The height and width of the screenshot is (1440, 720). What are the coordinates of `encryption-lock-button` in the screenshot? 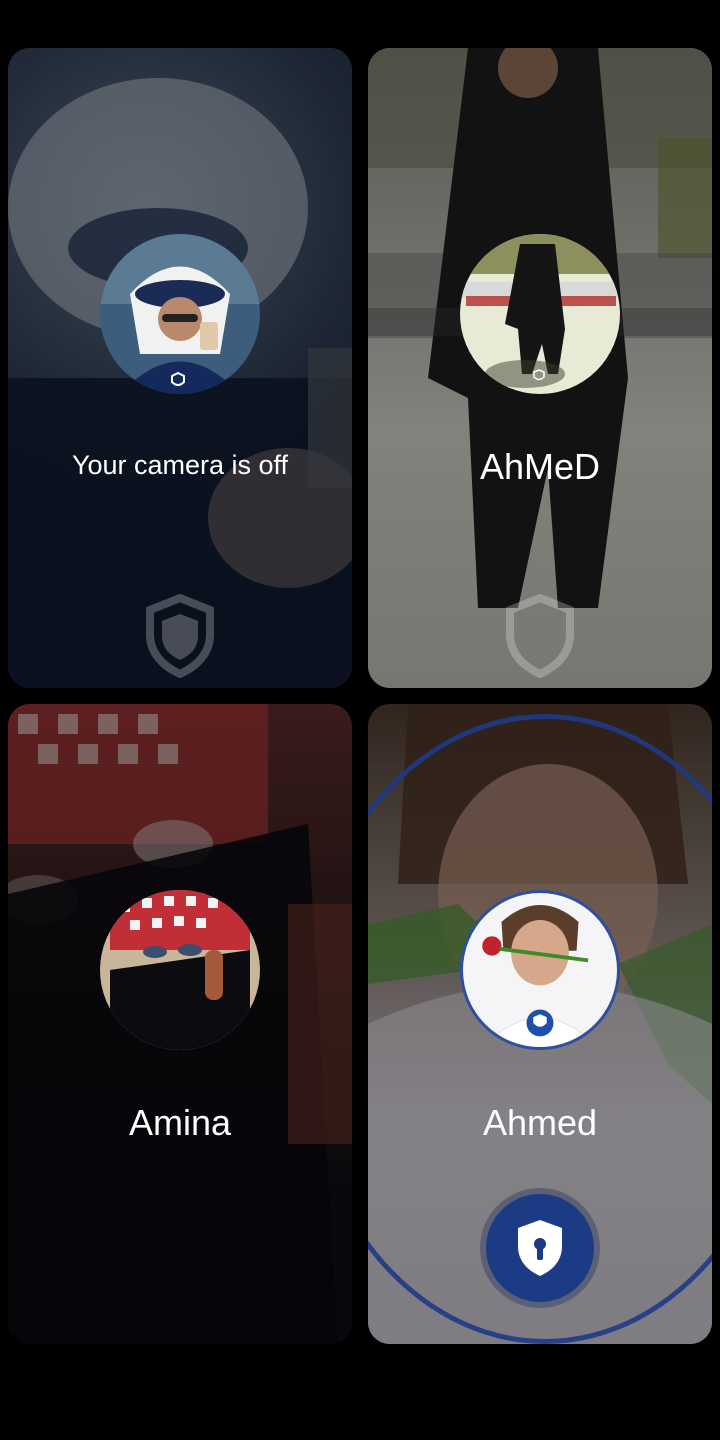 It's located at (540, 1248).